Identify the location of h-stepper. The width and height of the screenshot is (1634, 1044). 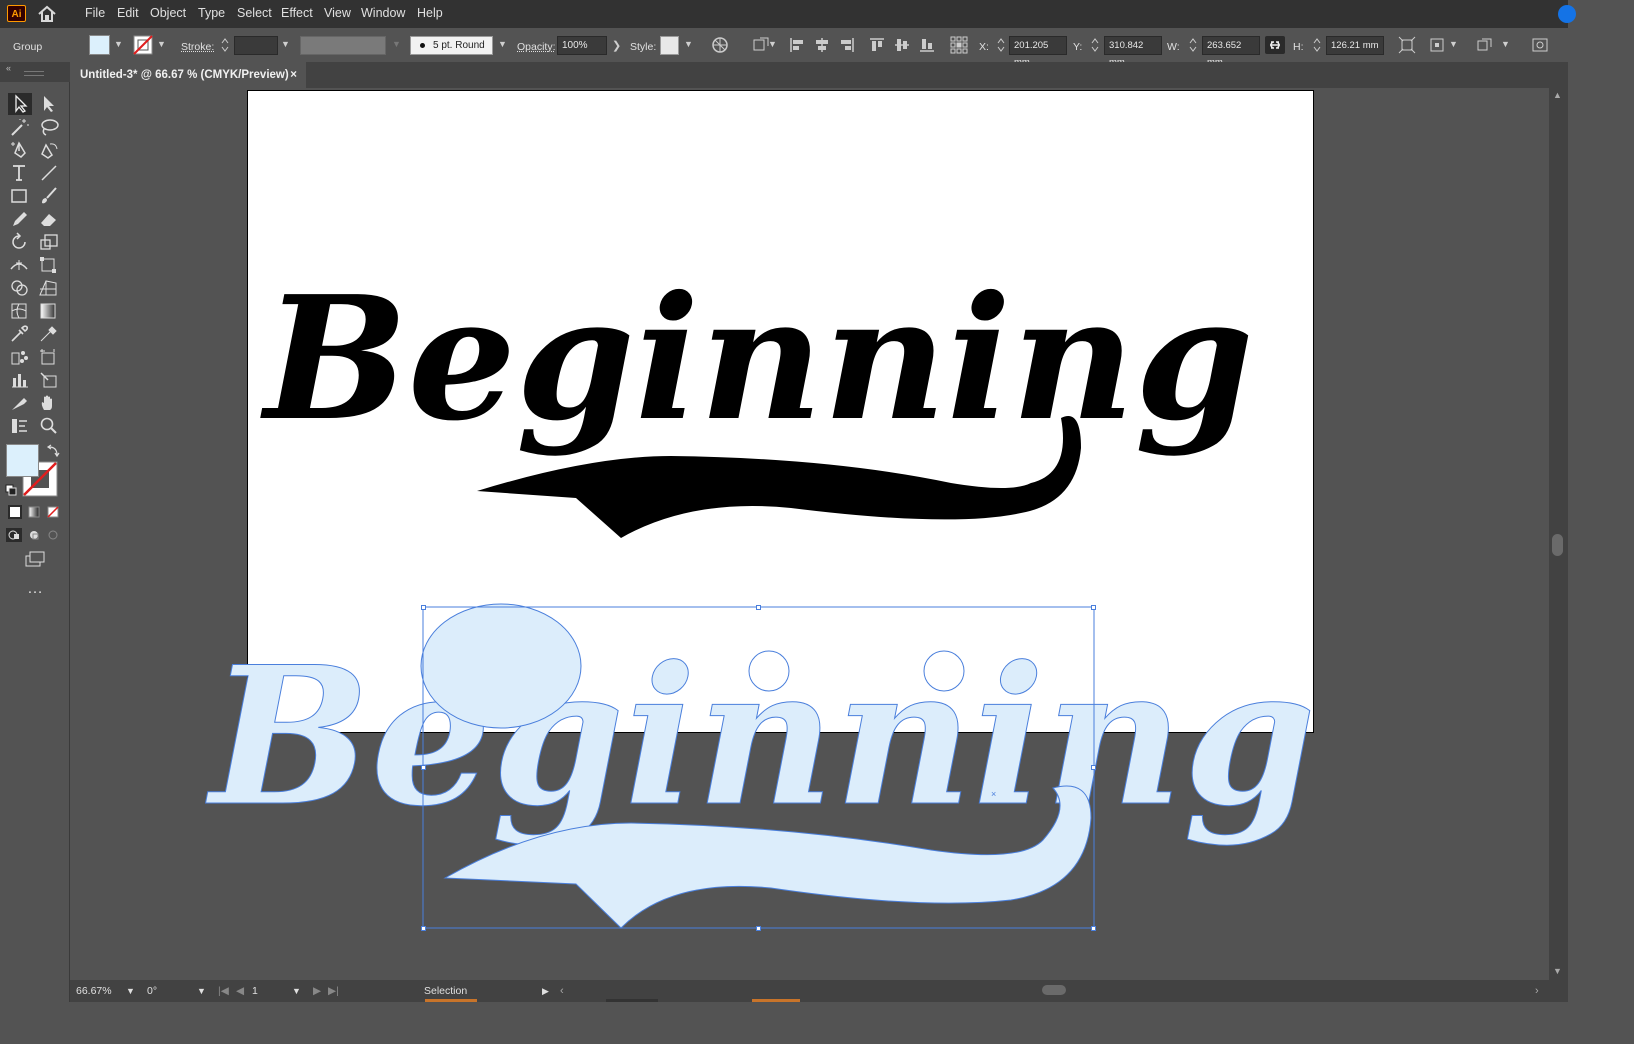
(1317, 45).